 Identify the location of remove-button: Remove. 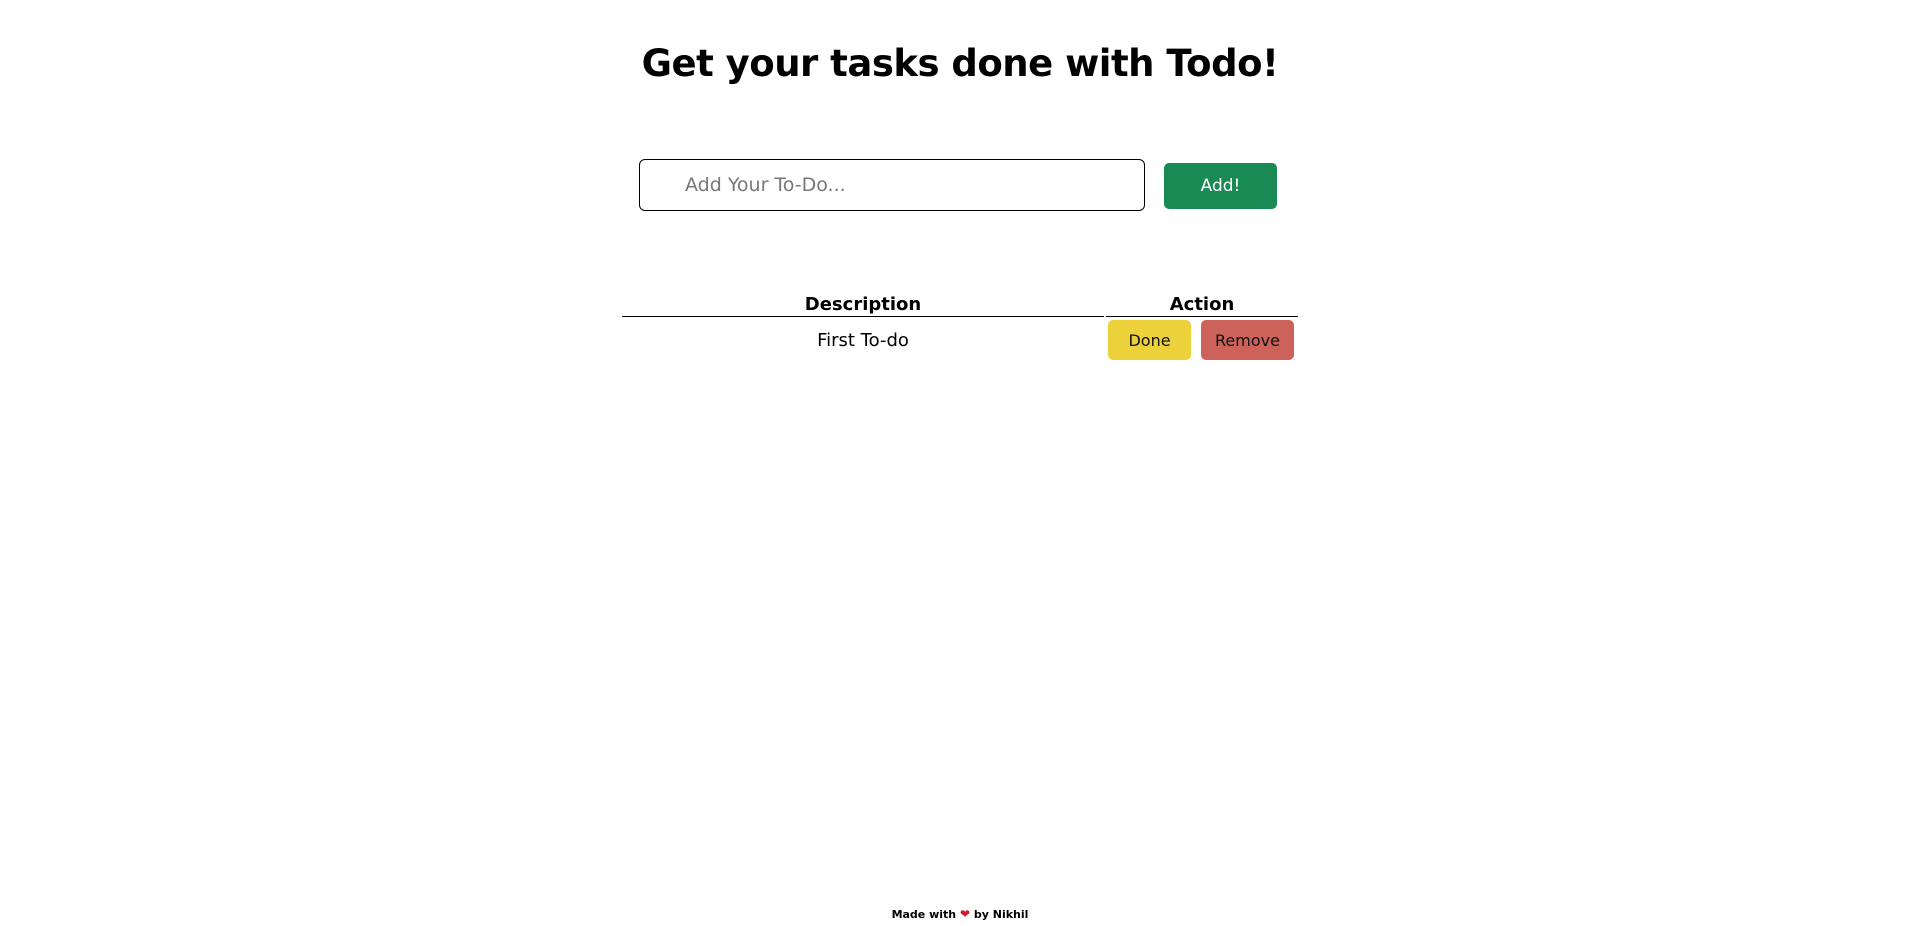
(1247, 340).